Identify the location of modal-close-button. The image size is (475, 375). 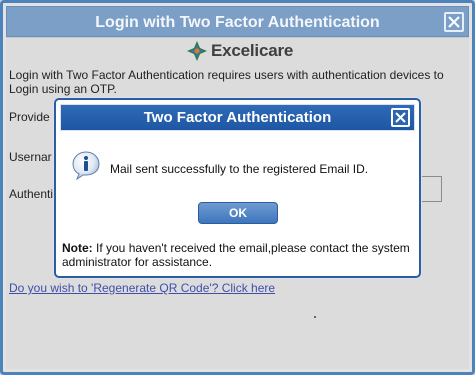
(400, 117).